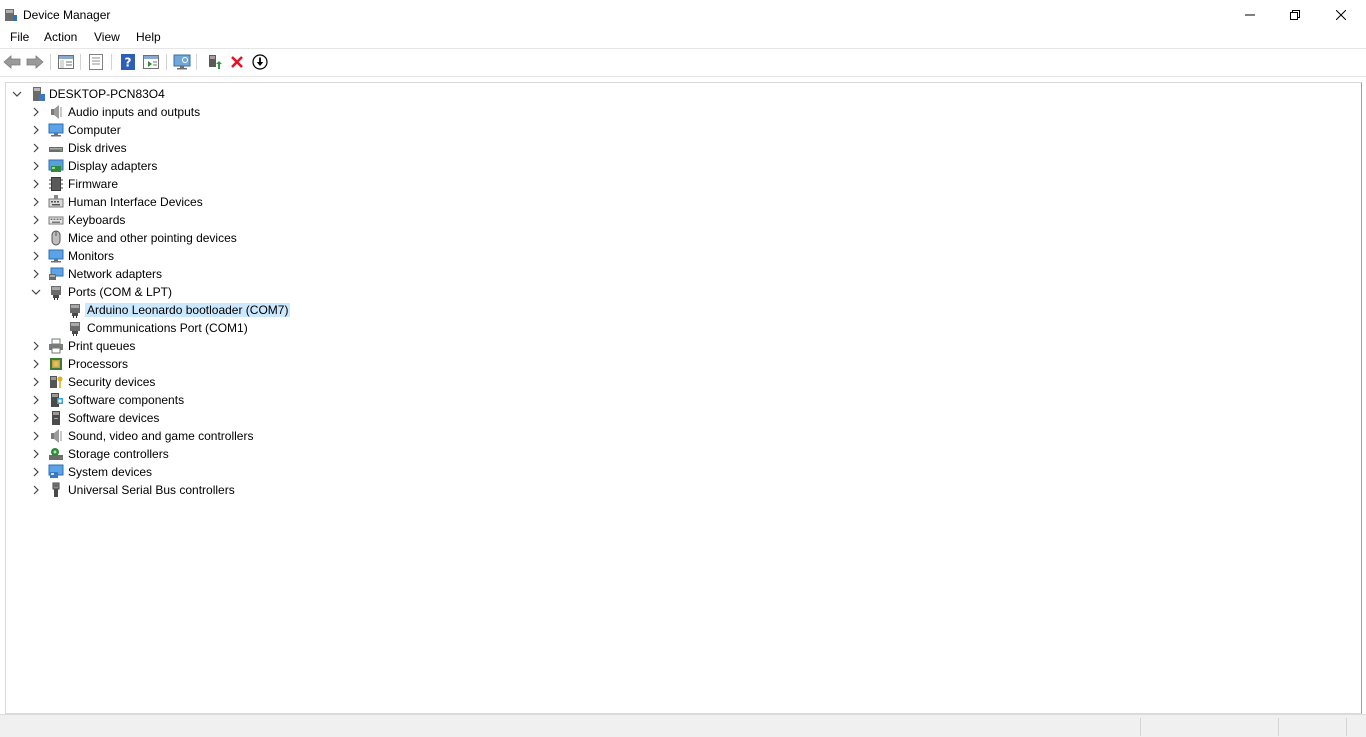  I want to click on security-device-icon, so click(56, 382).